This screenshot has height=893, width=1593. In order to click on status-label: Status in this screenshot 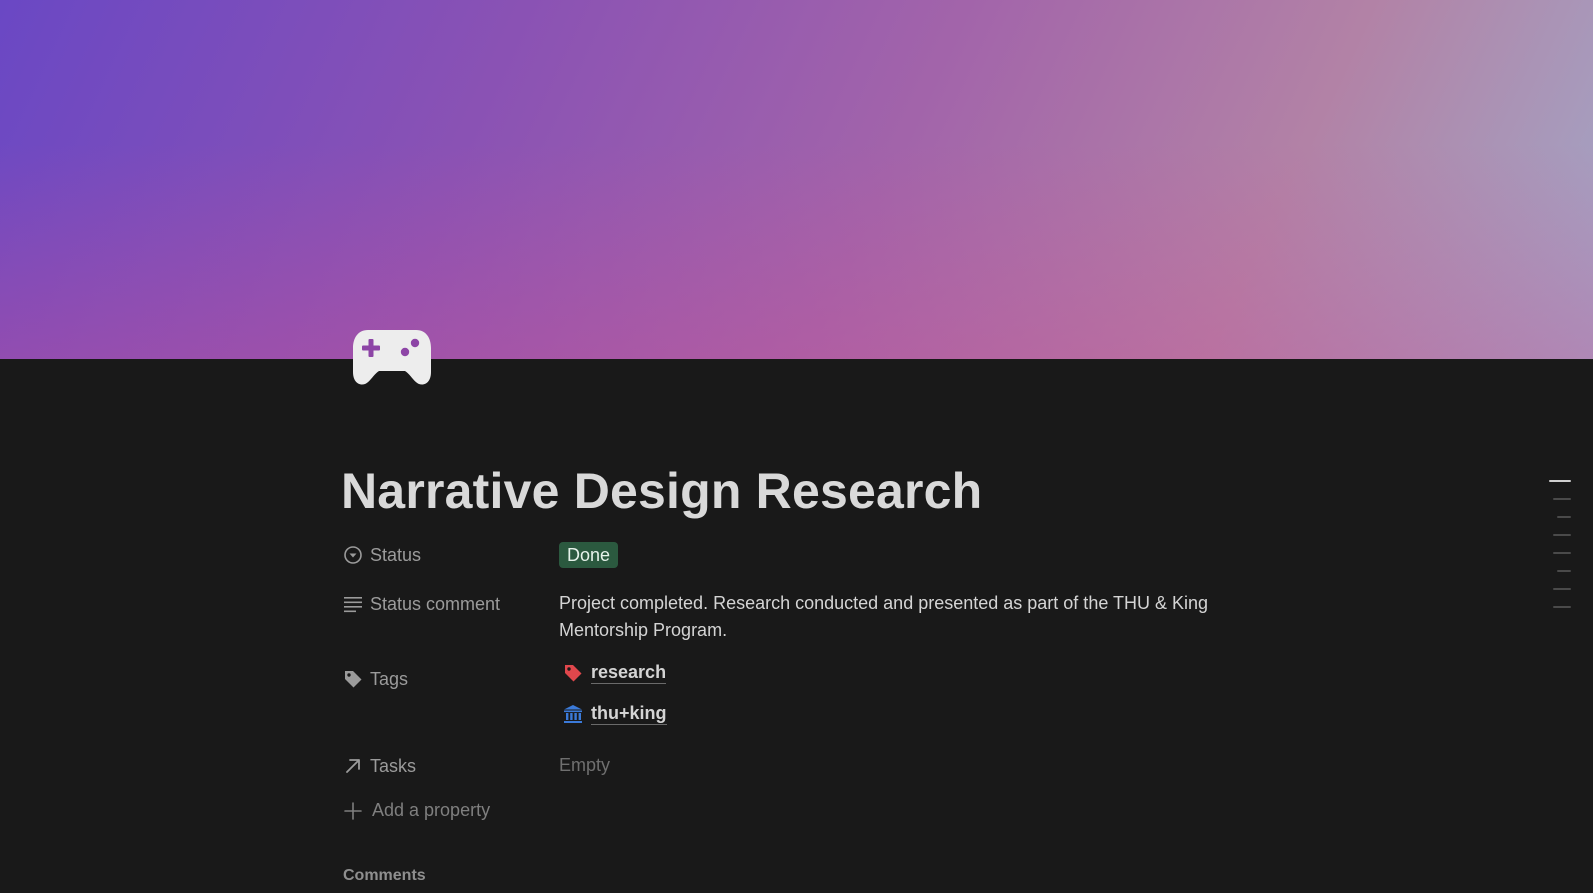, I will do `click(443, 555)`.